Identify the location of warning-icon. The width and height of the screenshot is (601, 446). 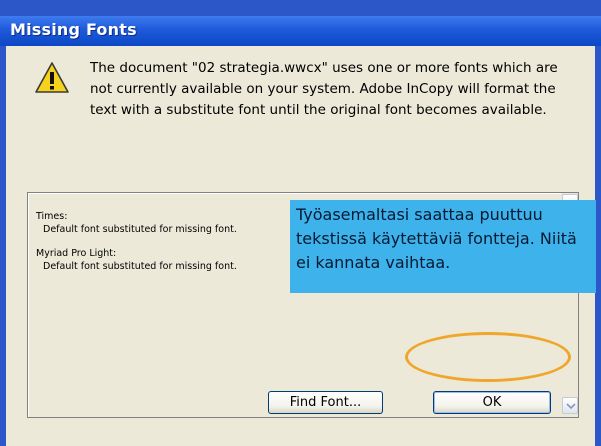
(52, 77).